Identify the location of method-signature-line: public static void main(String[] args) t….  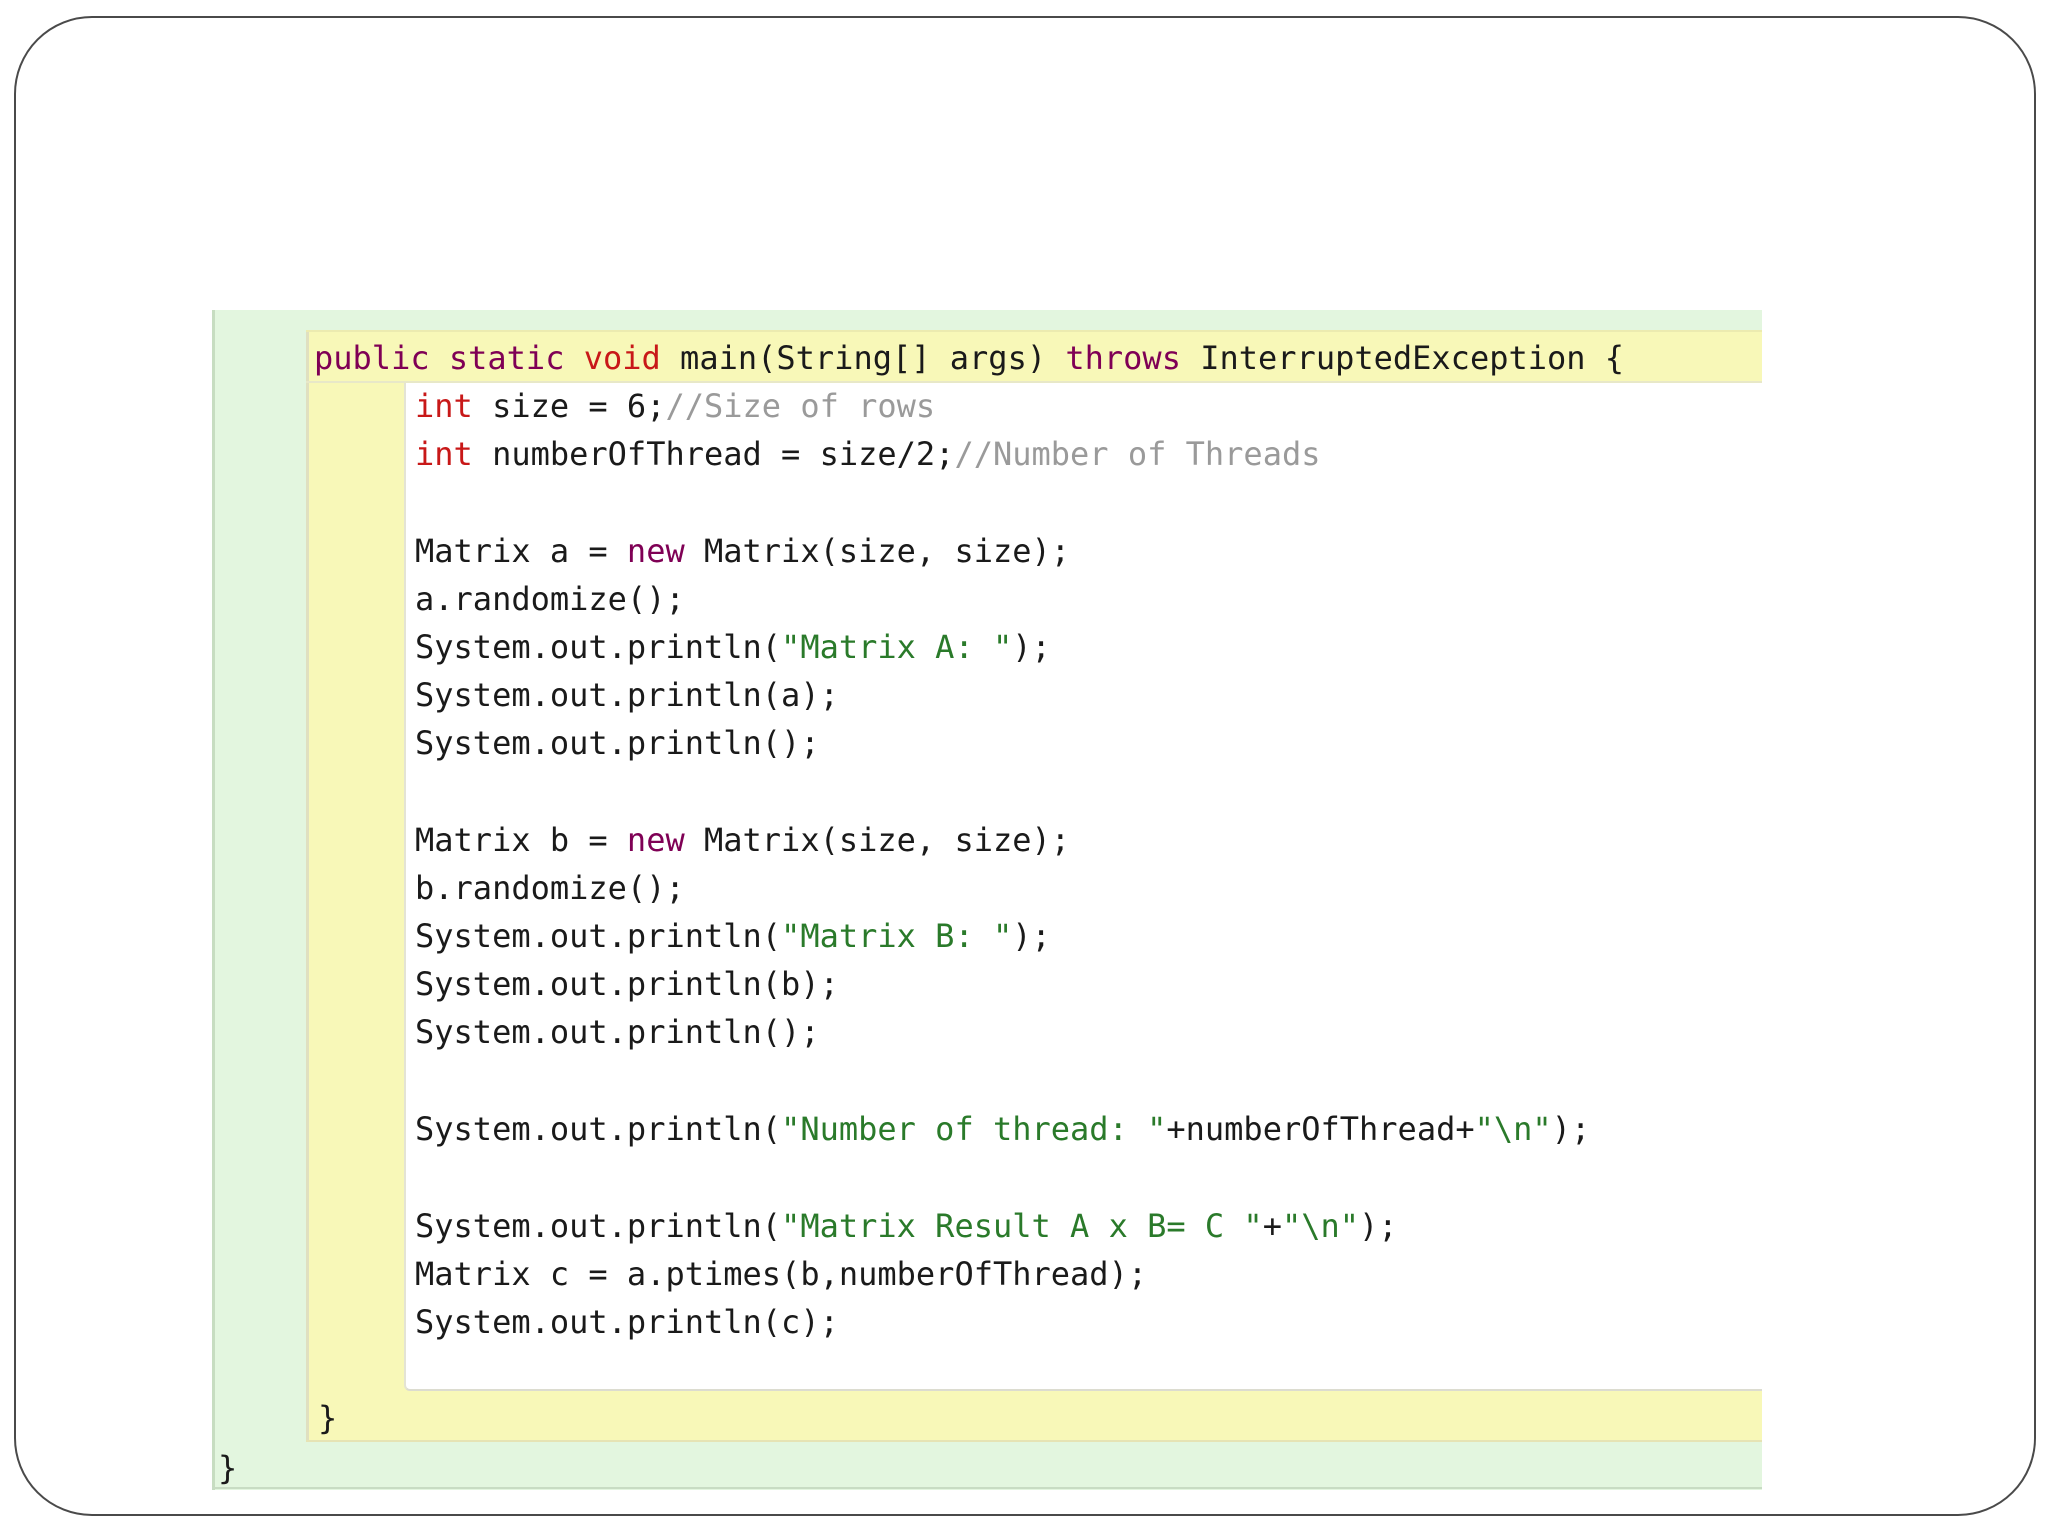
(969, 358).